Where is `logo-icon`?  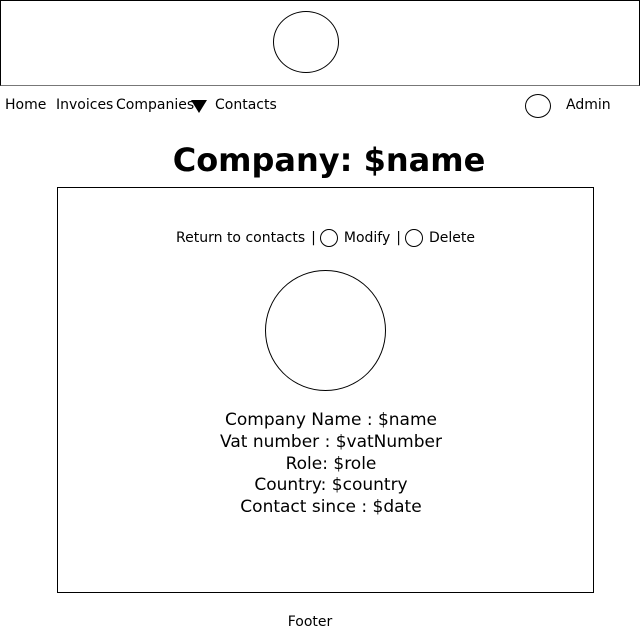
logo-icon is located at coordinates (306, 42).